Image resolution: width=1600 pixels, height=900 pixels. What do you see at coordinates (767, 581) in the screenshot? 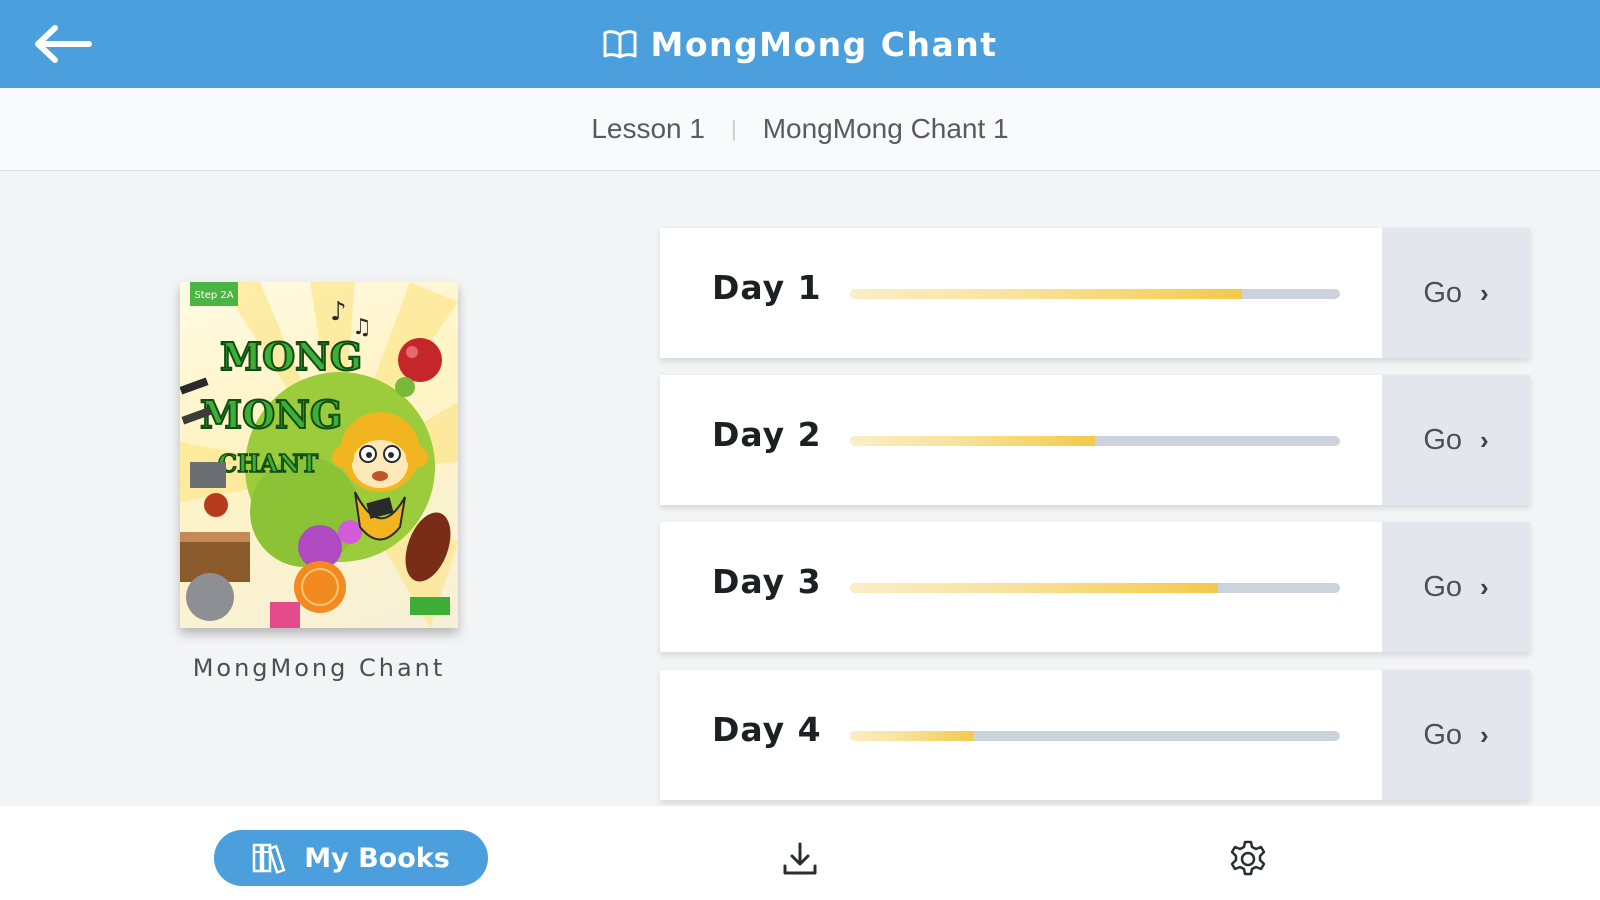
I see `day-label: Day 3` at bounding box center [767, 581].